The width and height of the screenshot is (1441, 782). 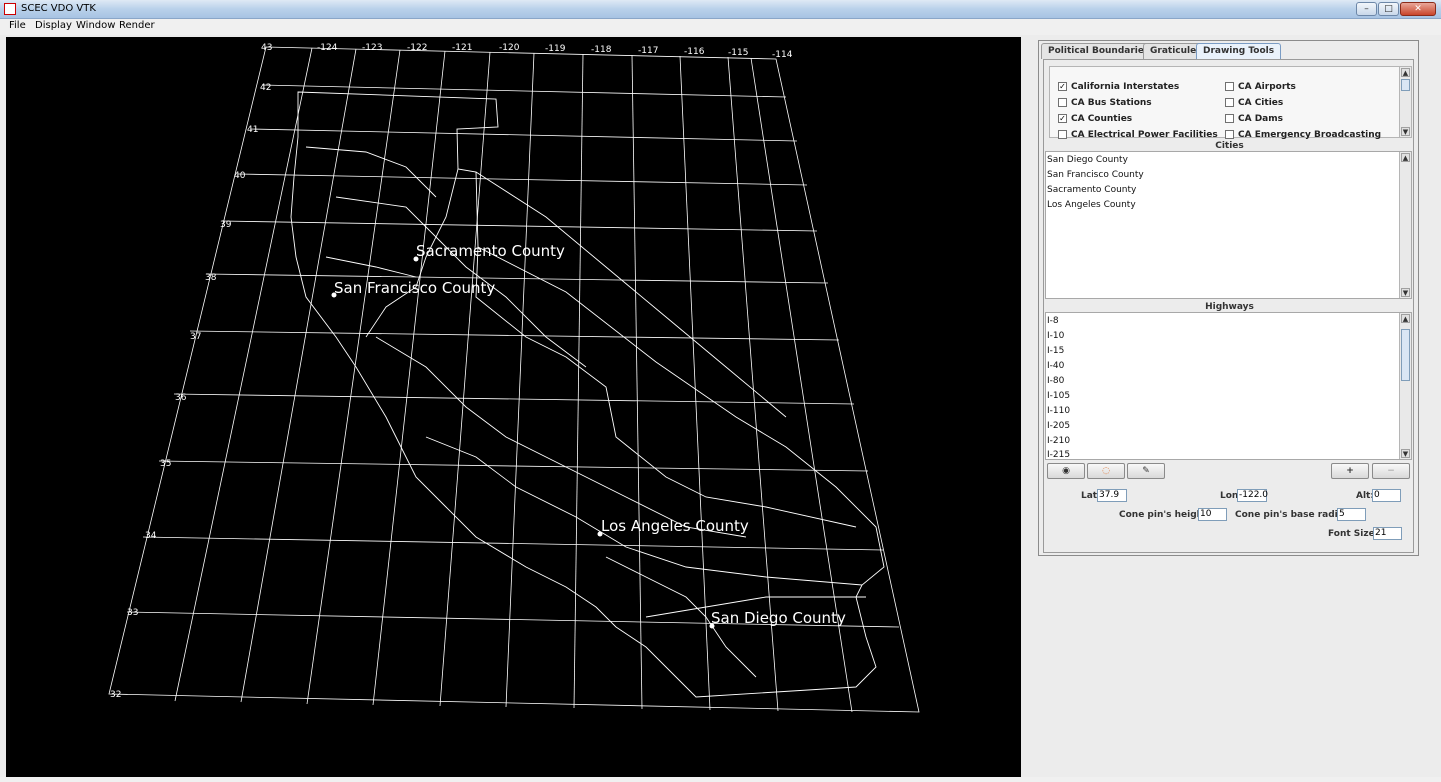 What do you see at coordinates (1091, 205) in the screenshot?
I see `list-item: Los Angeles County` at bounding box center [1091, 205].